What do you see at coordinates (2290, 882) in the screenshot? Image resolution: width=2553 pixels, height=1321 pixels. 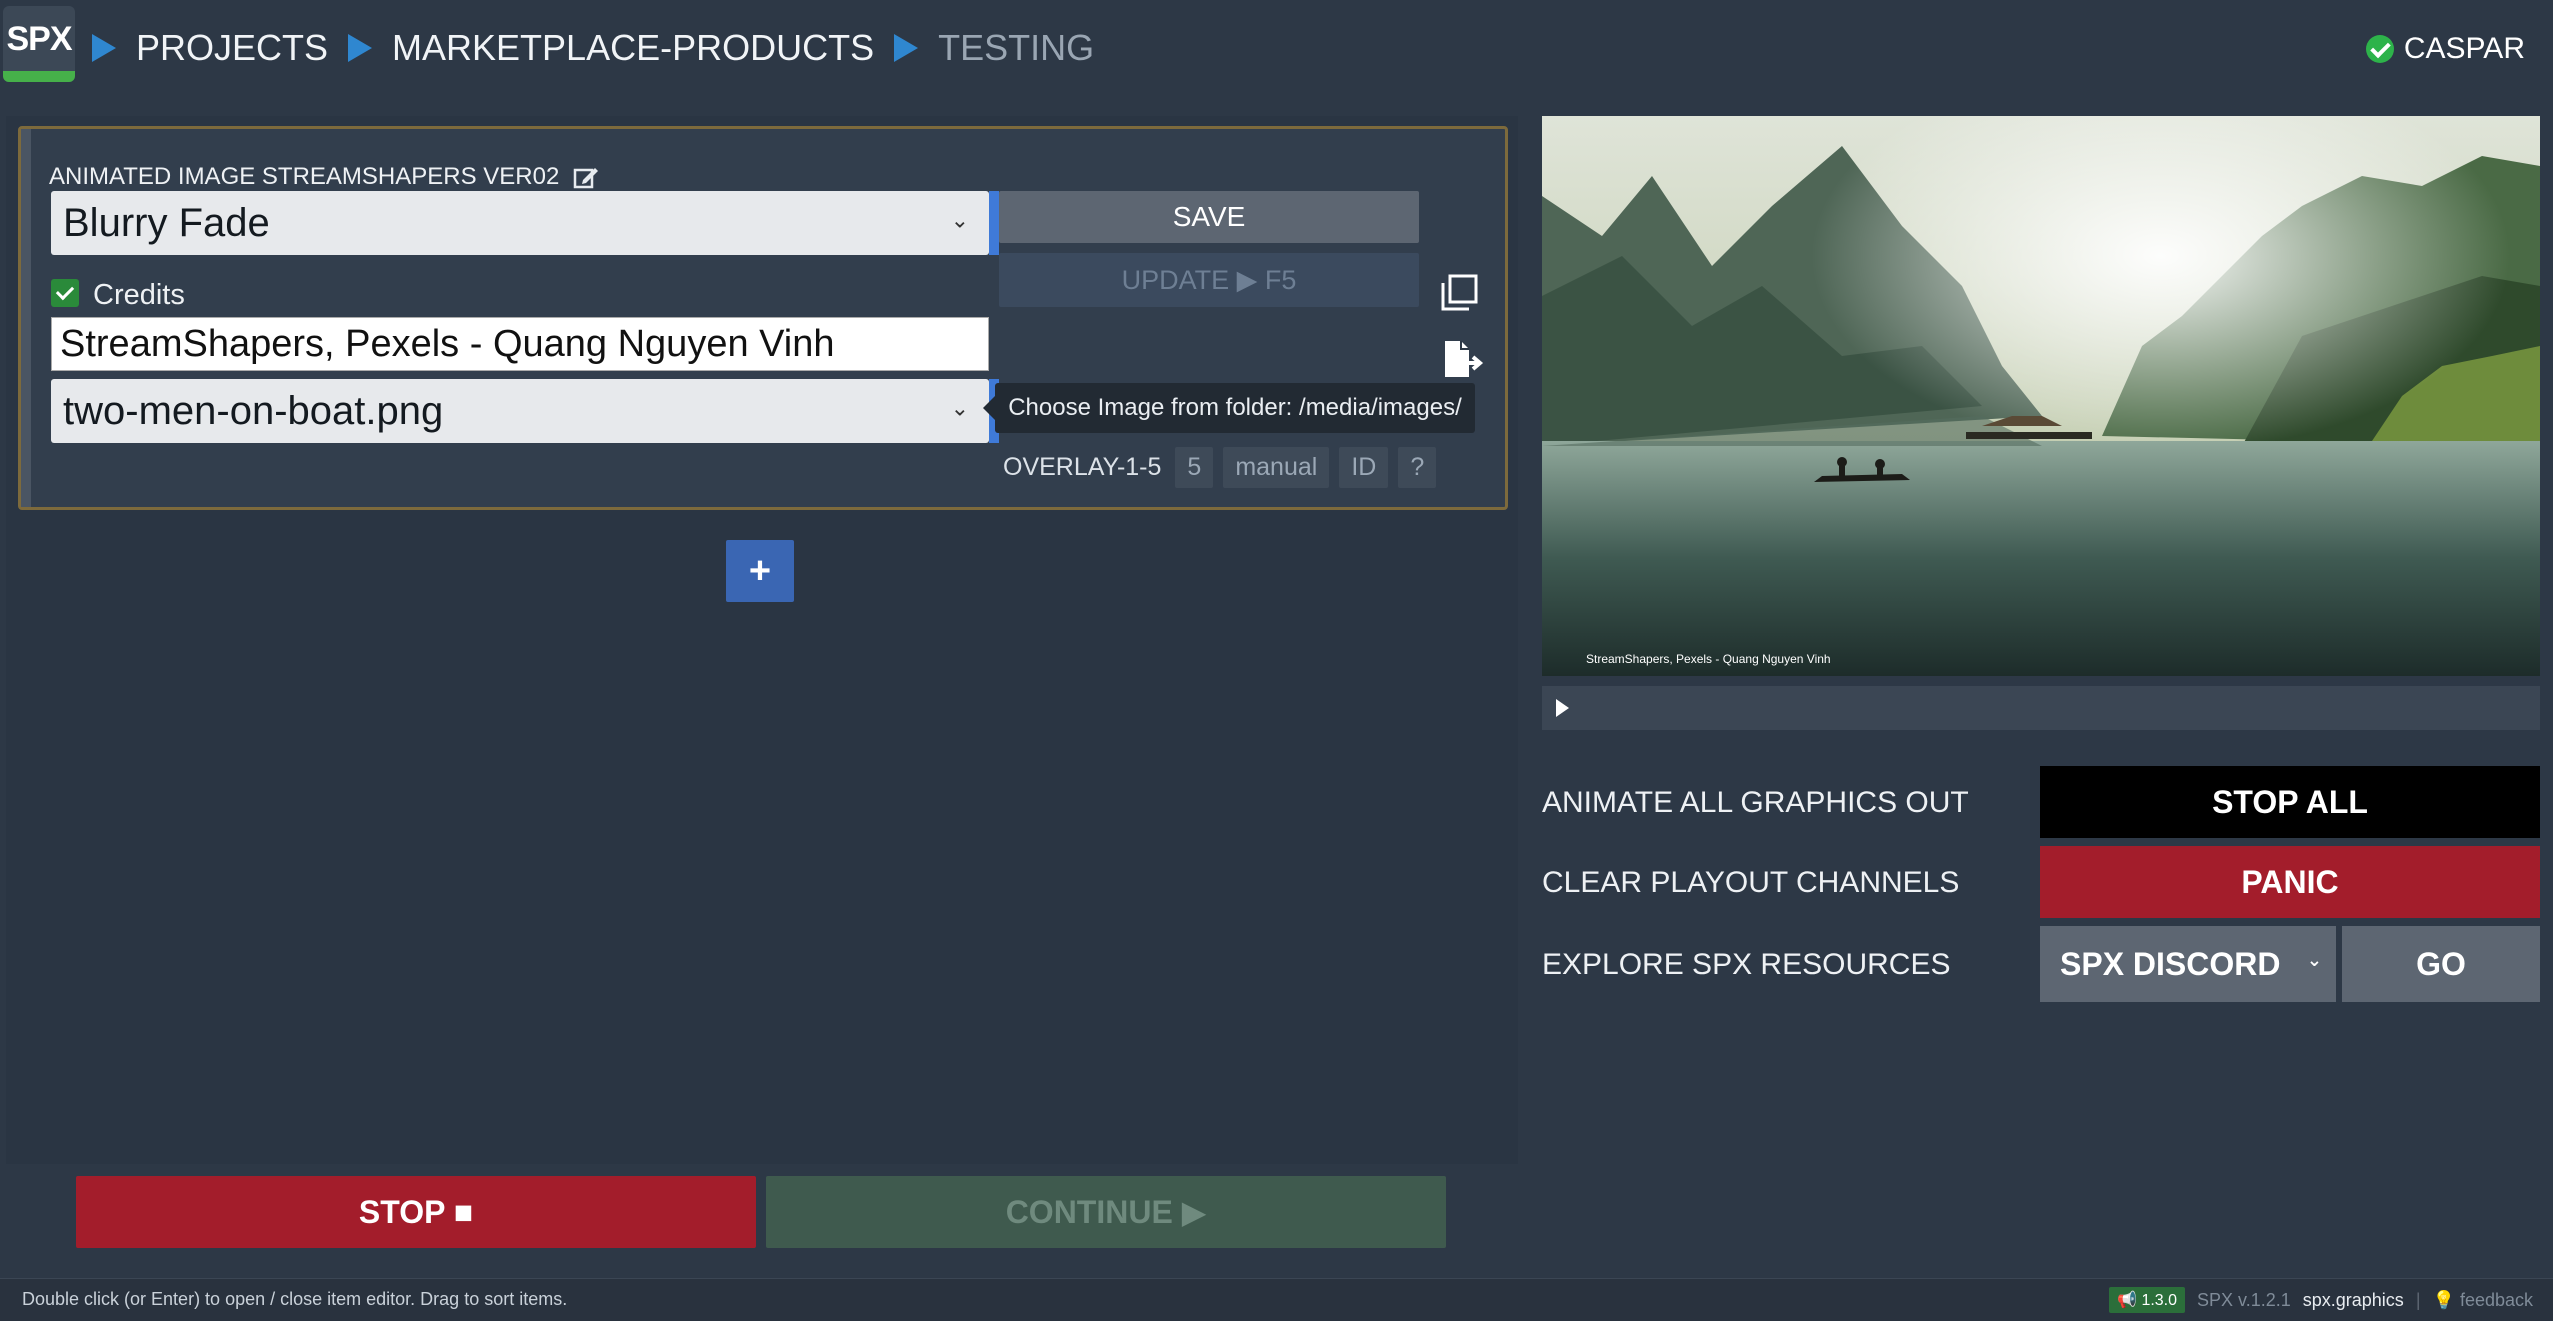 I see `panic-button: PANIC` at bounding box center [2290, 882].